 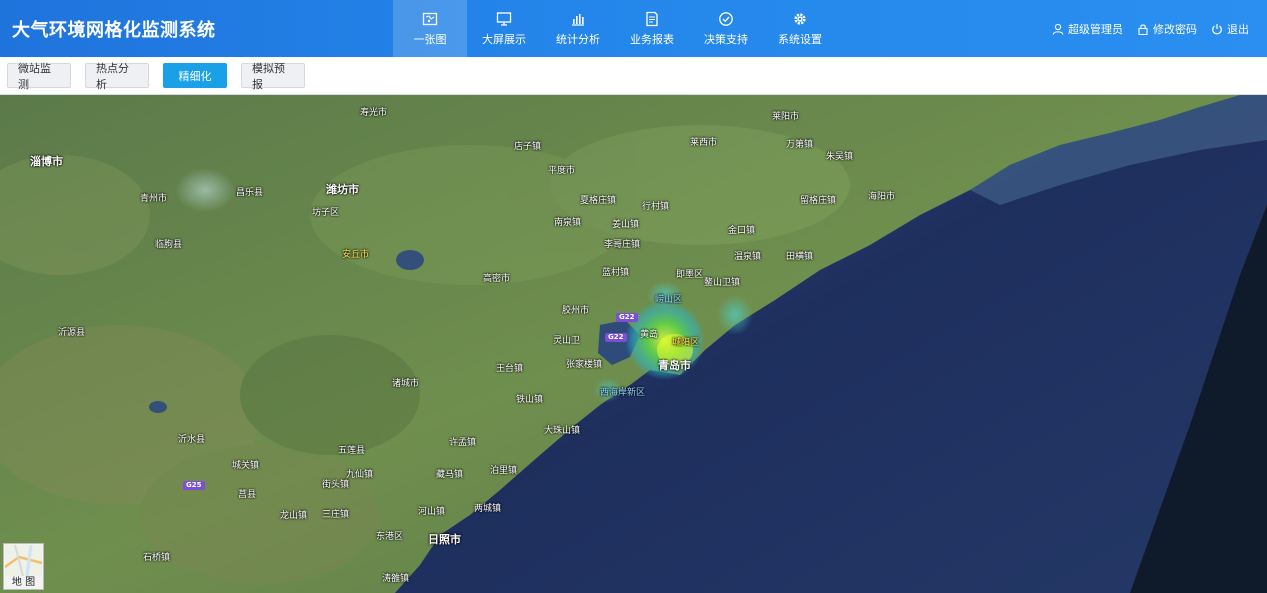 I want to click on place-label: 海阳市, so click(x=882, y=197).